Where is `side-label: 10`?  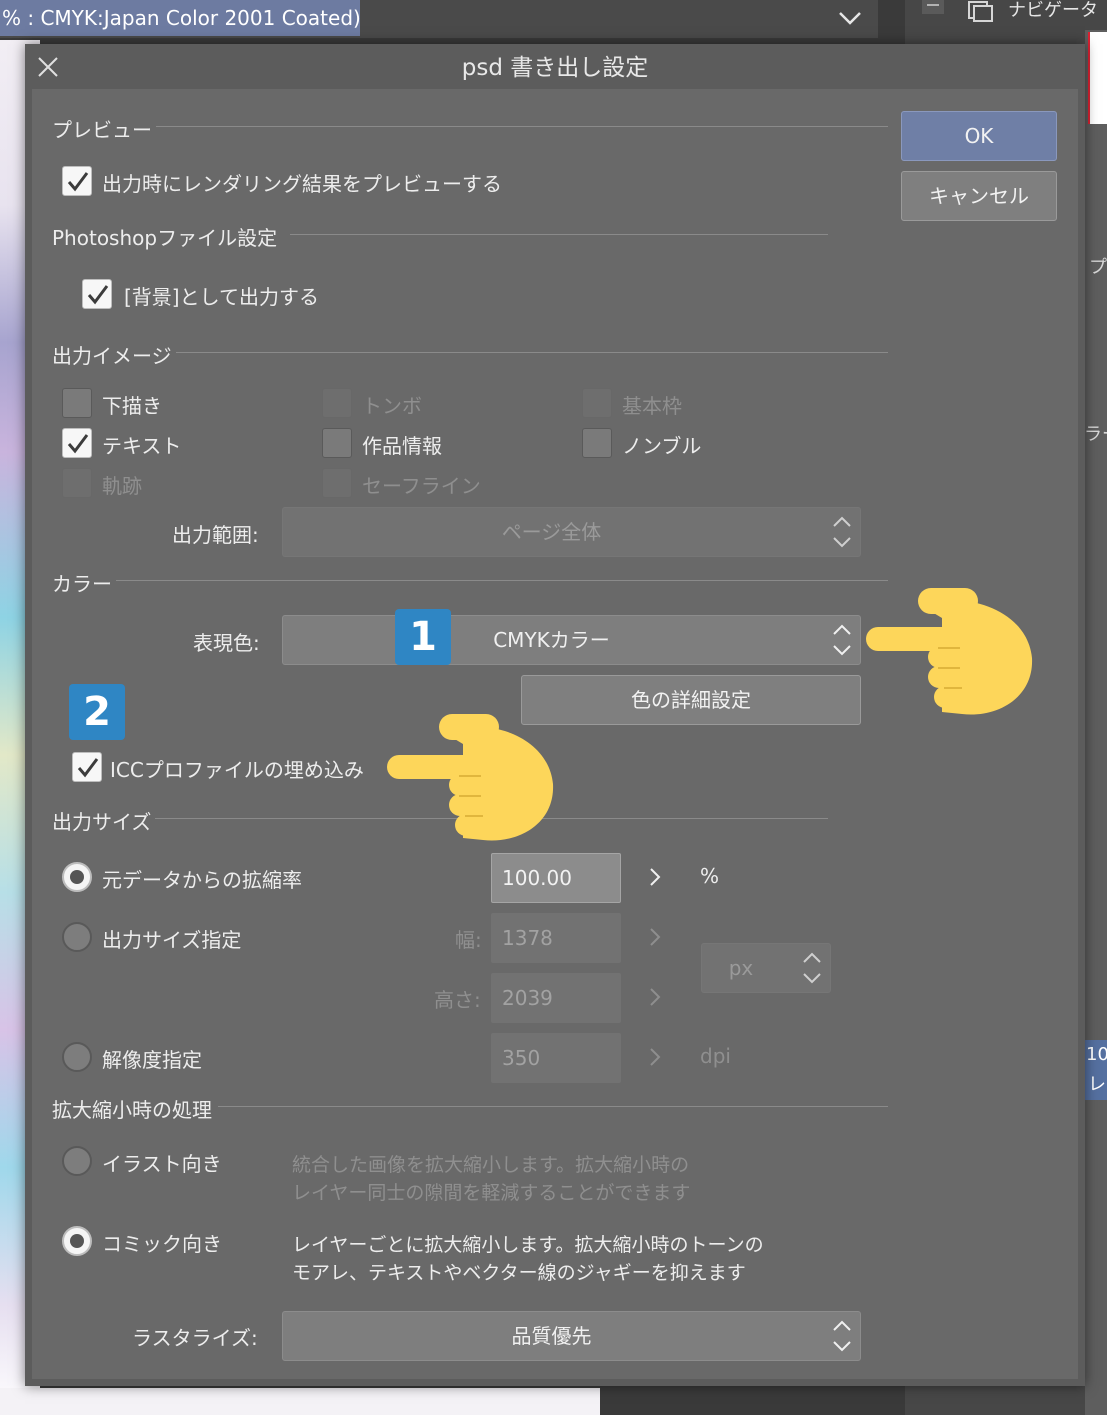
side-label: 10 is located at coordinates (1096, 1054).